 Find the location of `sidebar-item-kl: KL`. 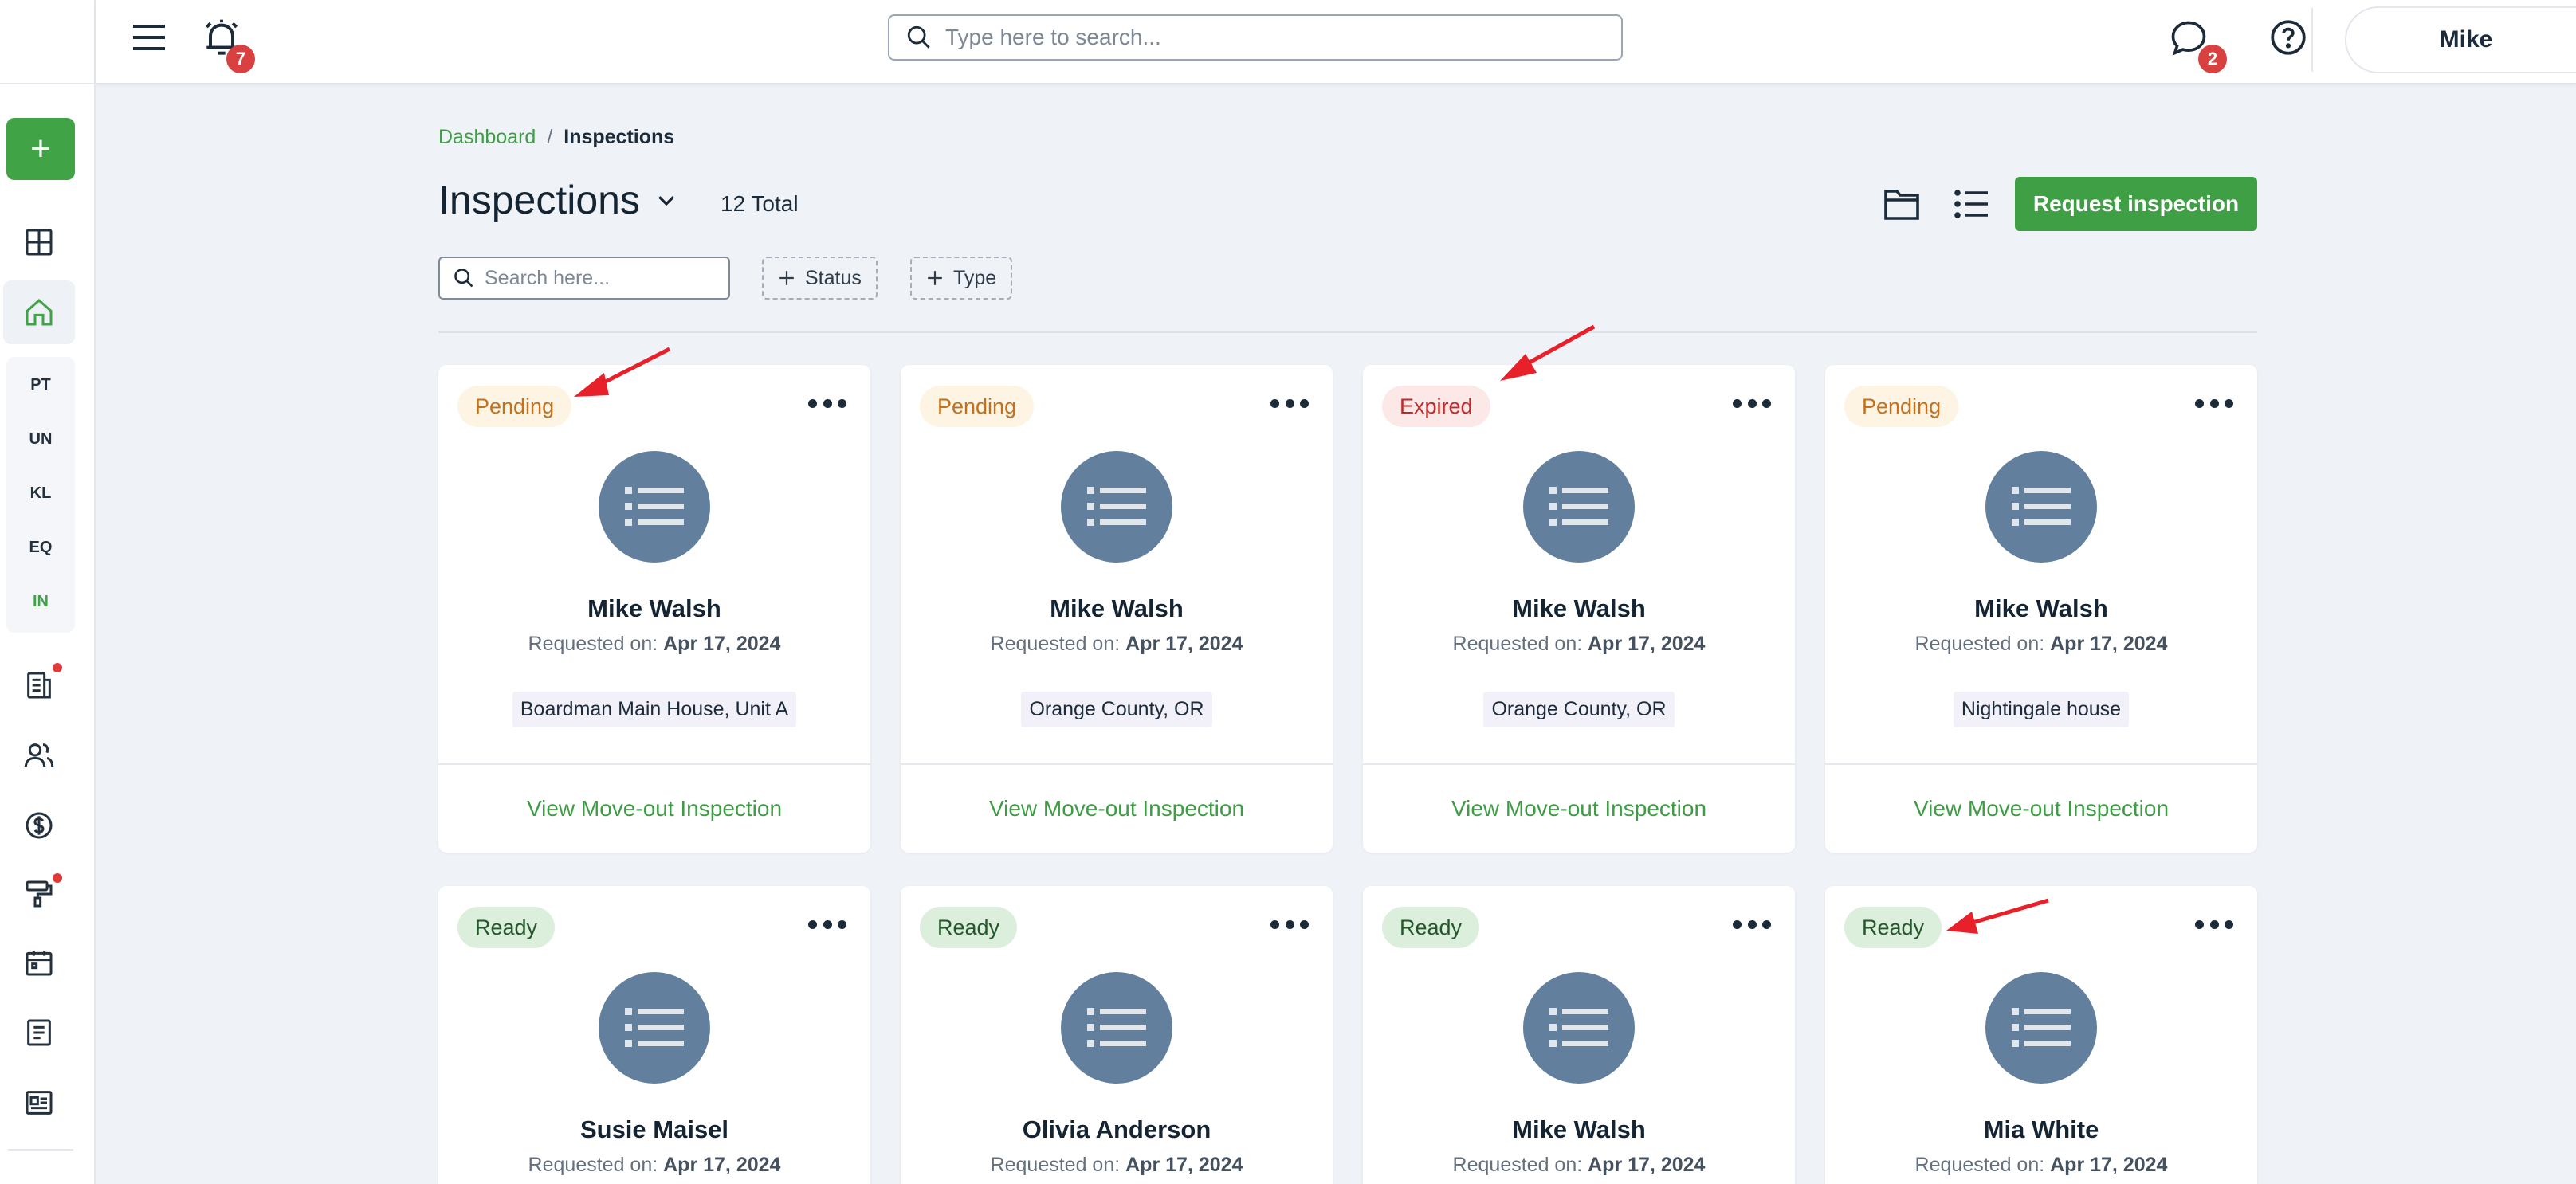

sidebar-item-kl: KL is located at coordinates (40, 493).